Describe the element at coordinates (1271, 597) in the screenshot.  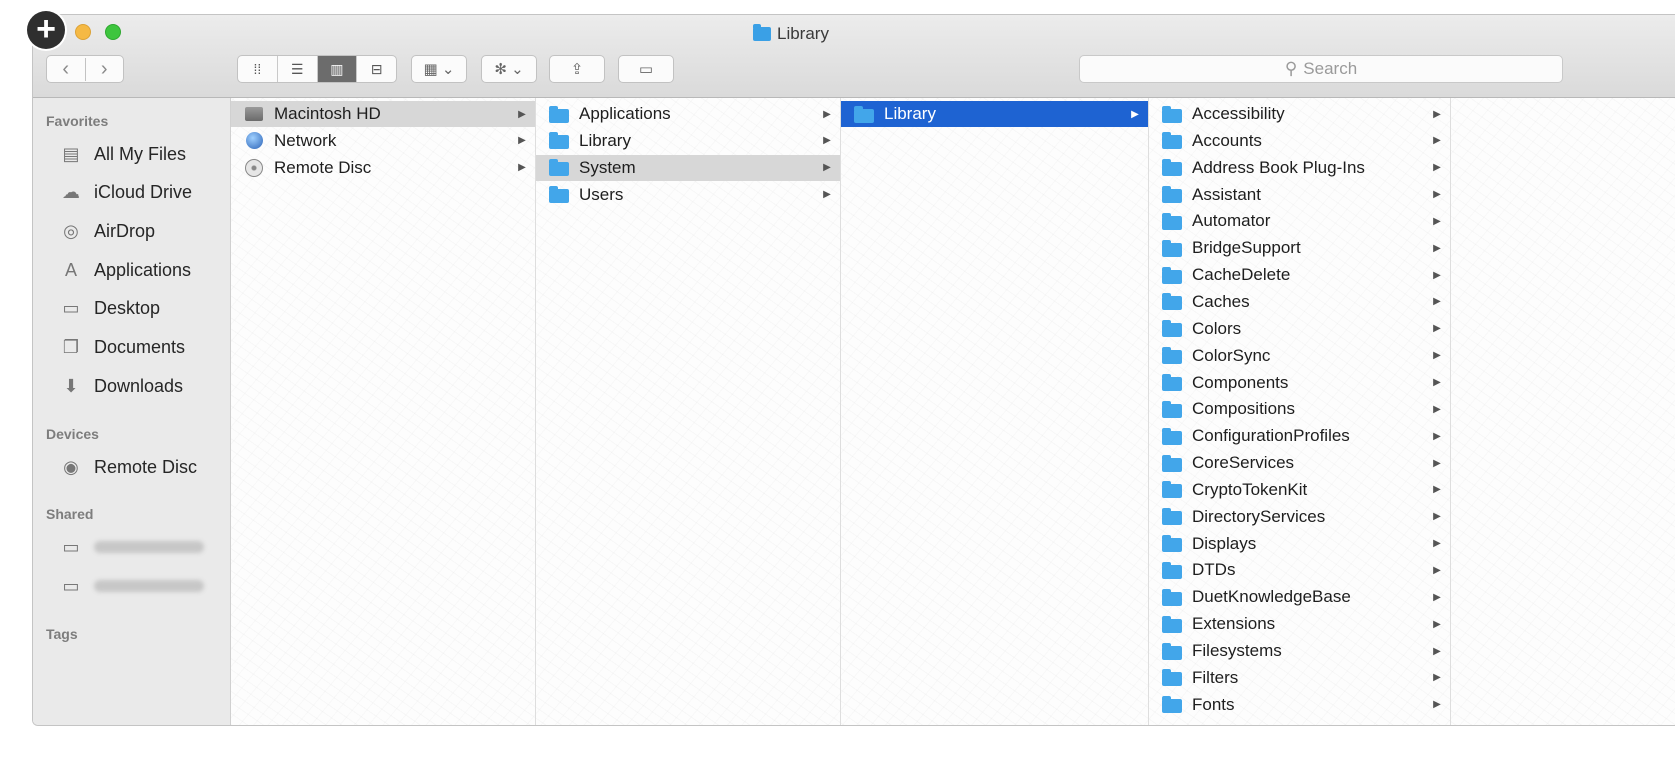
I see `browser-row-label: DuetKnowledgeBase` at that location.